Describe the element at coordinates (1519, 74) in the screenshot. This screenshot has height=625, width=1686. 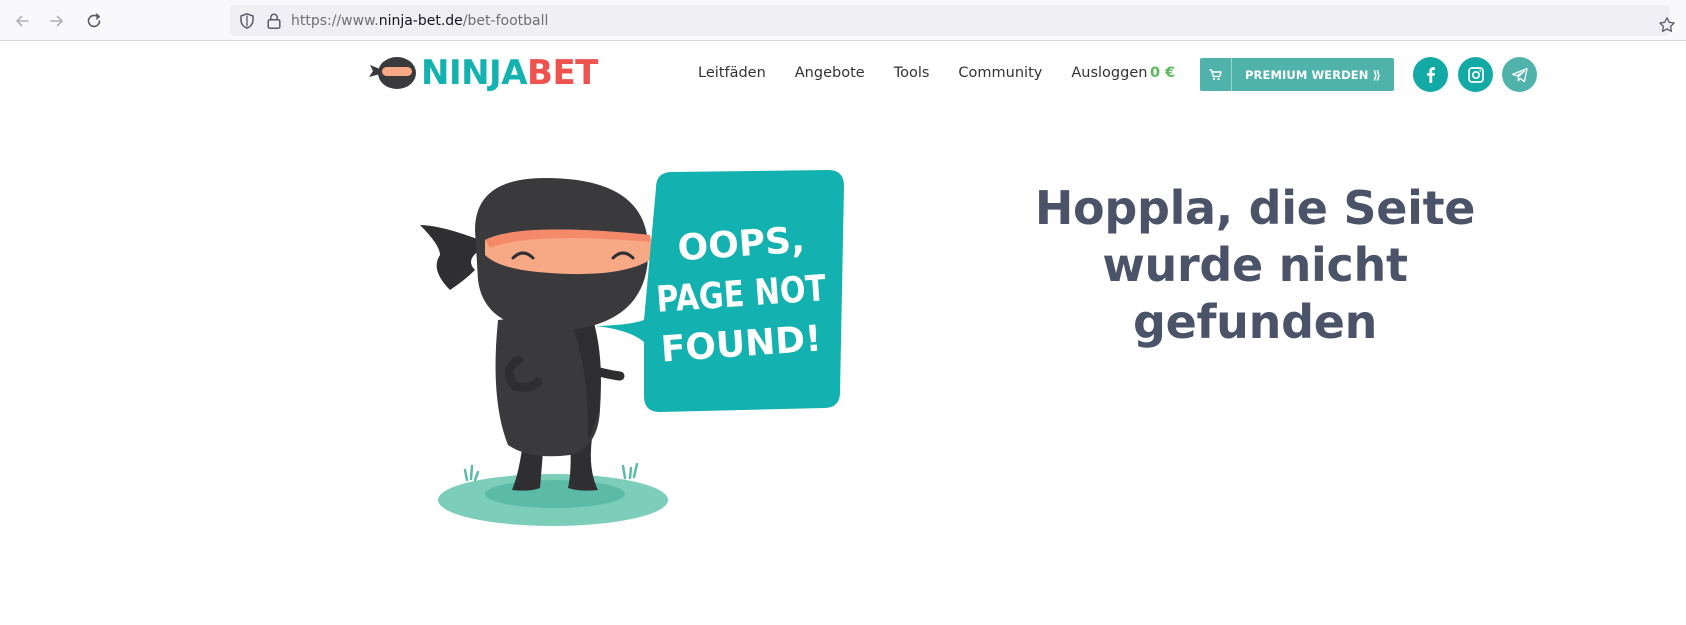
I see `telegram-icon` at that location.